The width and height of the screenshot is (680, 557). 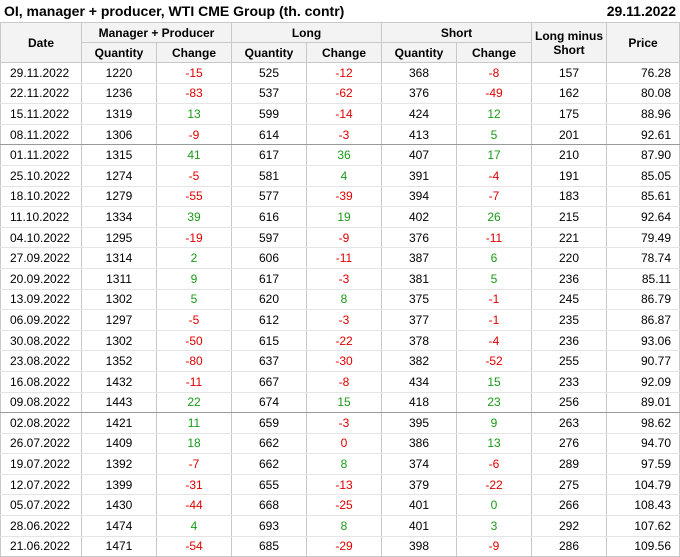 What do you see at coordinates (494, 361) in the screenshot?
I see `cell-short-change: -52` at bounding box center [494, 361].